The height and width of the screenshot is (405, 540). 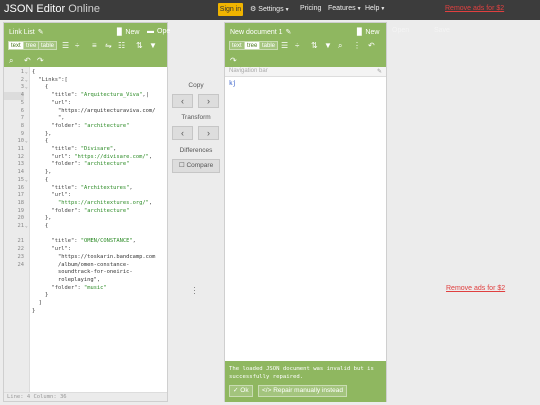 I want to click on pricing-link: Pricing, so click(x=310, y=8).